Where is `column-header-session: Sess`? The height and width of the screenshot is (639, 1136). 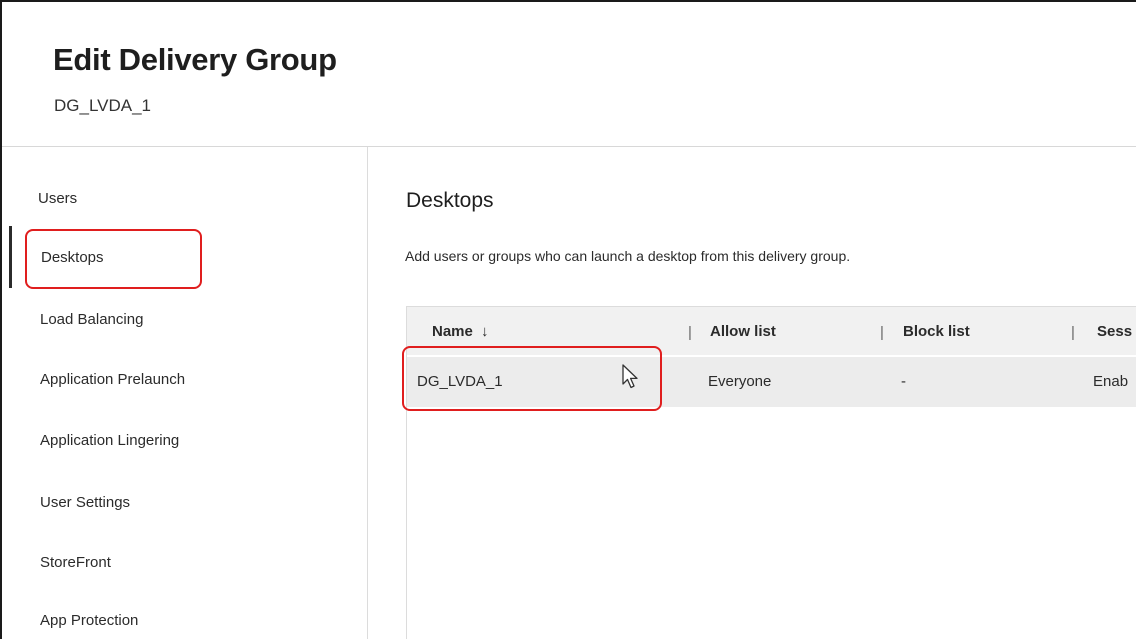
column-header-session: Sess is located at coordinates (1114, 331).